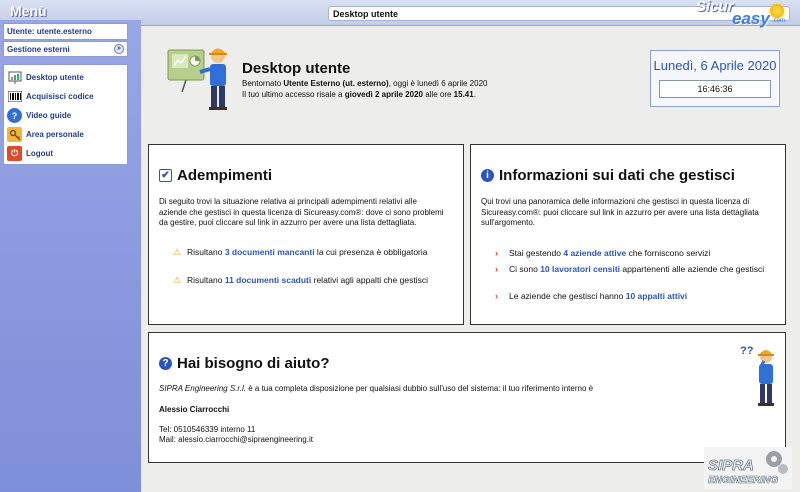 The height and width of the screenshot is (492, 800). I want to click on menu-group-label: Gestione esterni, so click(38, 49).